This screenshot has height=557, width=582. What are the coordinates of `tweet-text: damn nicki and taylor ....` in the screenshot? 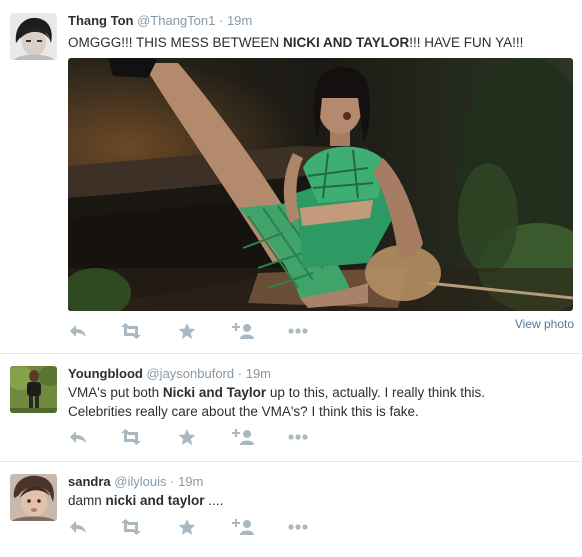 It's located at (320, 500).